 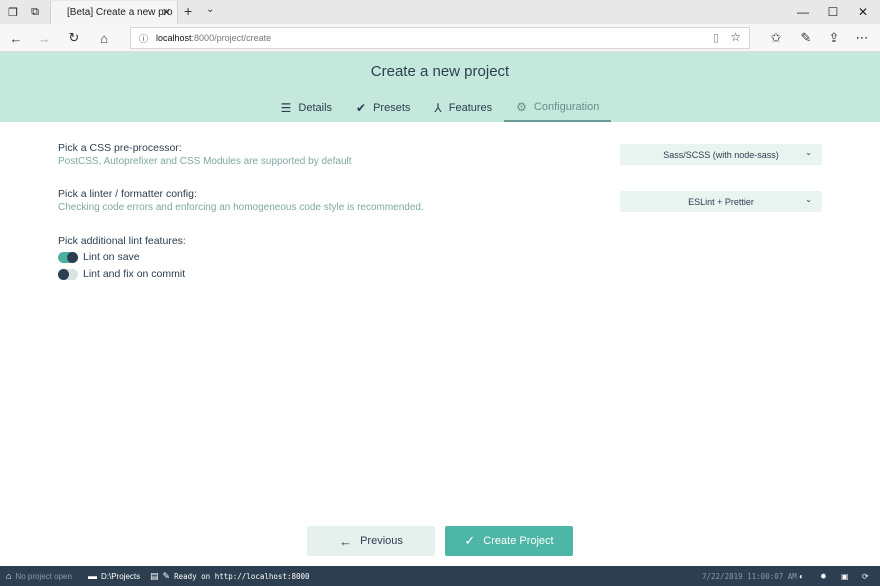 I want to click on lint-on-commit-label: Lint and fix on commit, so click(x=134, y=274).